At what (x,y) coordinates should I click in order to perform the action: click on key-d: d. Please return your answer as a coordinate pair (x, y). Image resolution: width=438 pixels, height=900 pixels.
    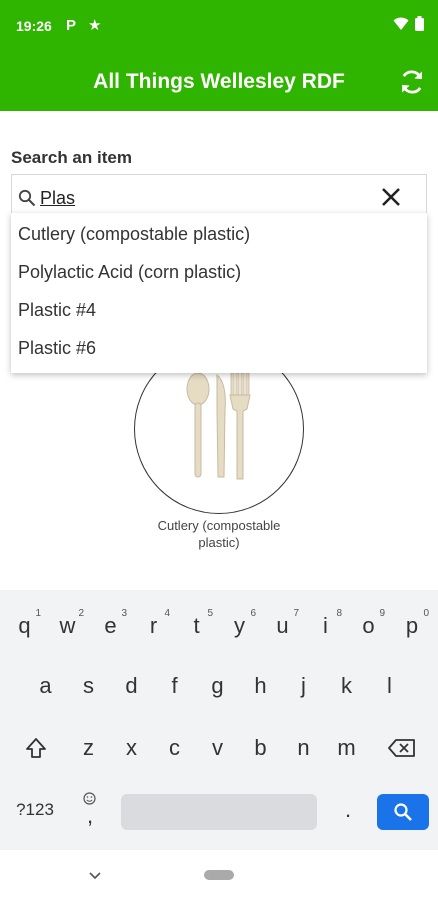
    Looking at the image, I should click on (131, 686).